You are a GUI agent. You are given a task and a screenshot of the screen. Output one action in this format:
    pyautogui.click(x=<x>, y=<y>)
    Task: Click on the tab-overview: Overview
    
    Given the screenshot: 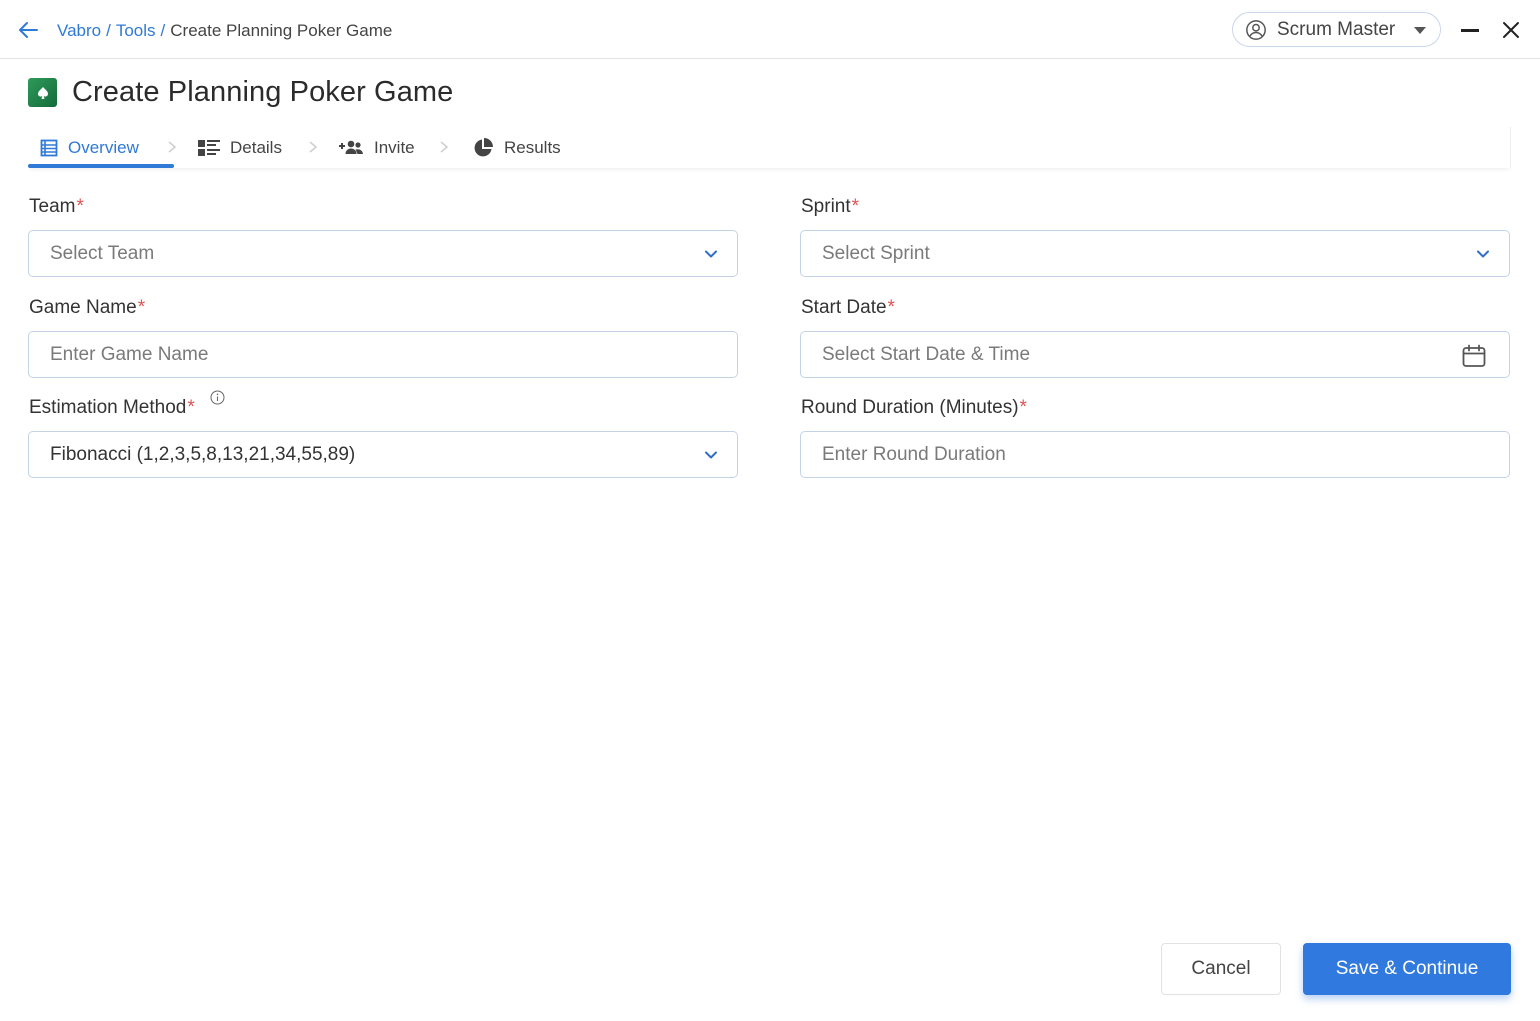 What is the action you would take?
    pyautogui.click(x=89, y=147)
    